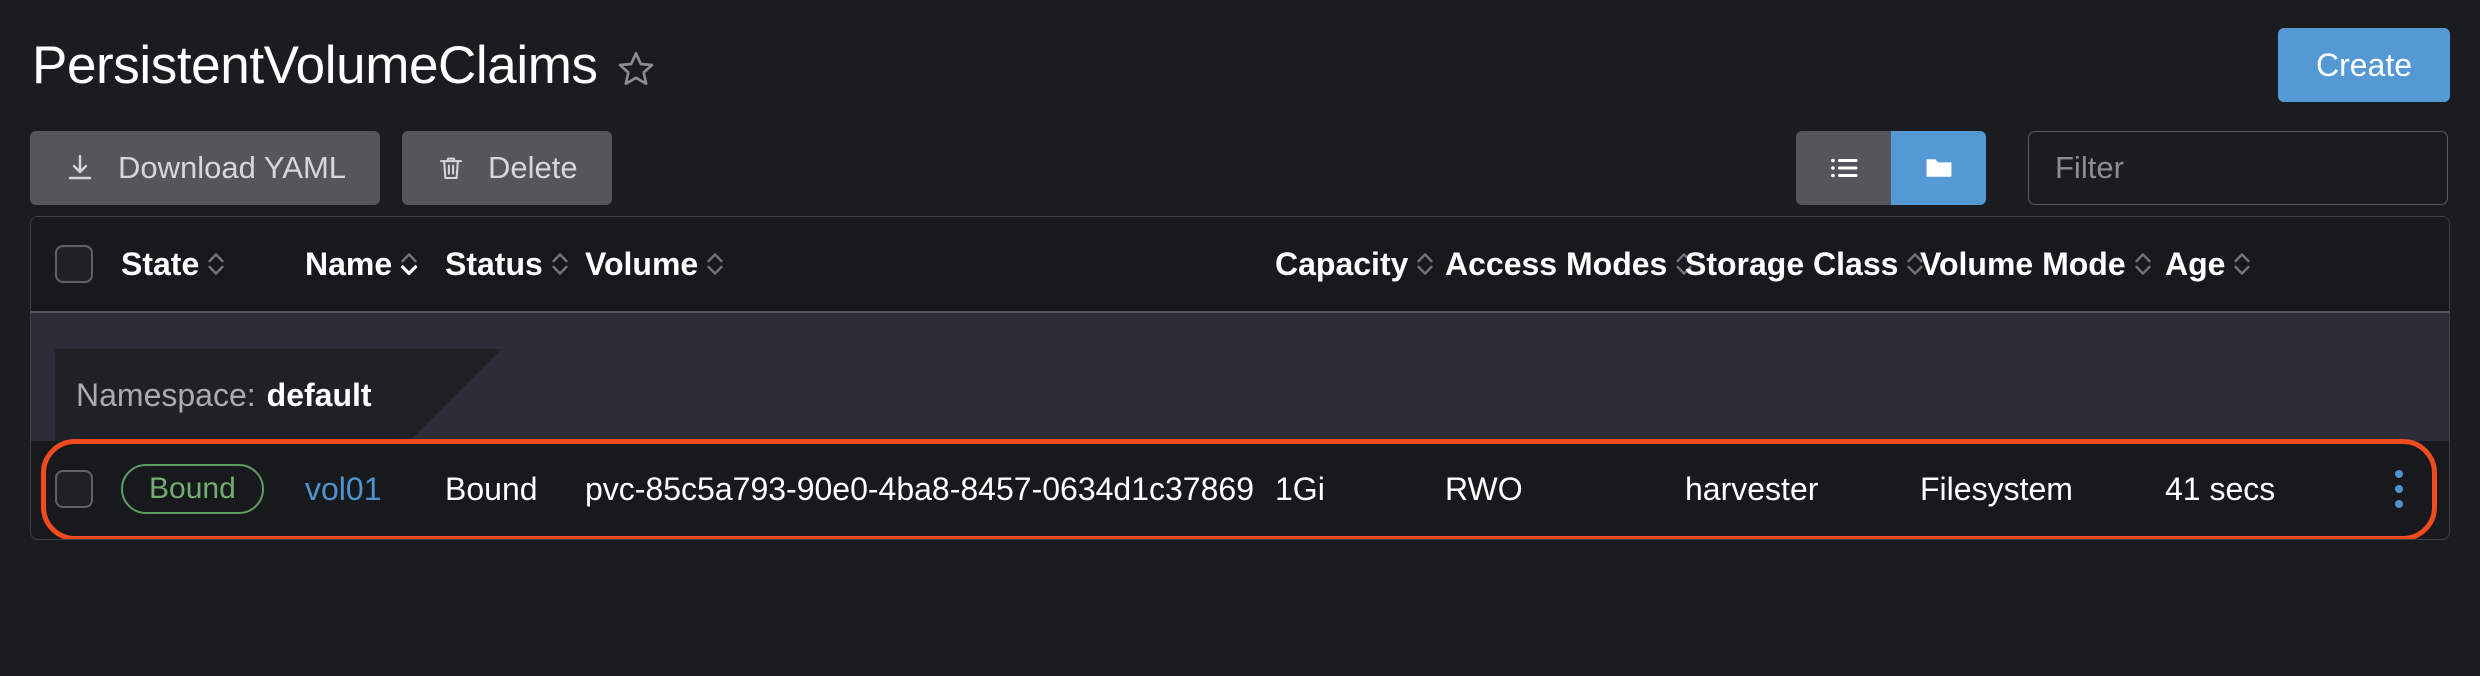 The width and height of the screenshot is (2480, 676). Describe the element at coordinates (491, 488) in the screenshot. I see `cell-status: Bound` at that location.